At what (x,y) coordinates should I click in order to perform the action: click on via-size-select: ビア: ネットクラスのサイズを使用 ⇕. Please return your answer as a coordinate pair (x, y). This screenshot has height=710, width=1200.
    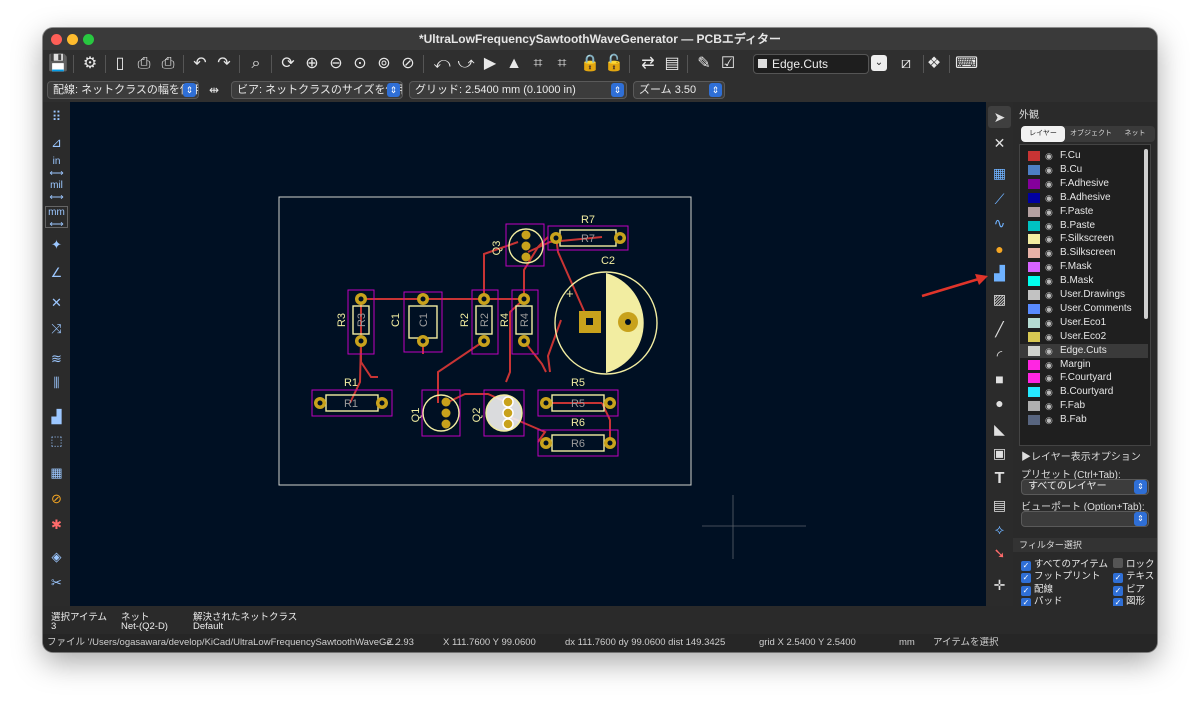
    Looking at the image, I should click on (317, 90).